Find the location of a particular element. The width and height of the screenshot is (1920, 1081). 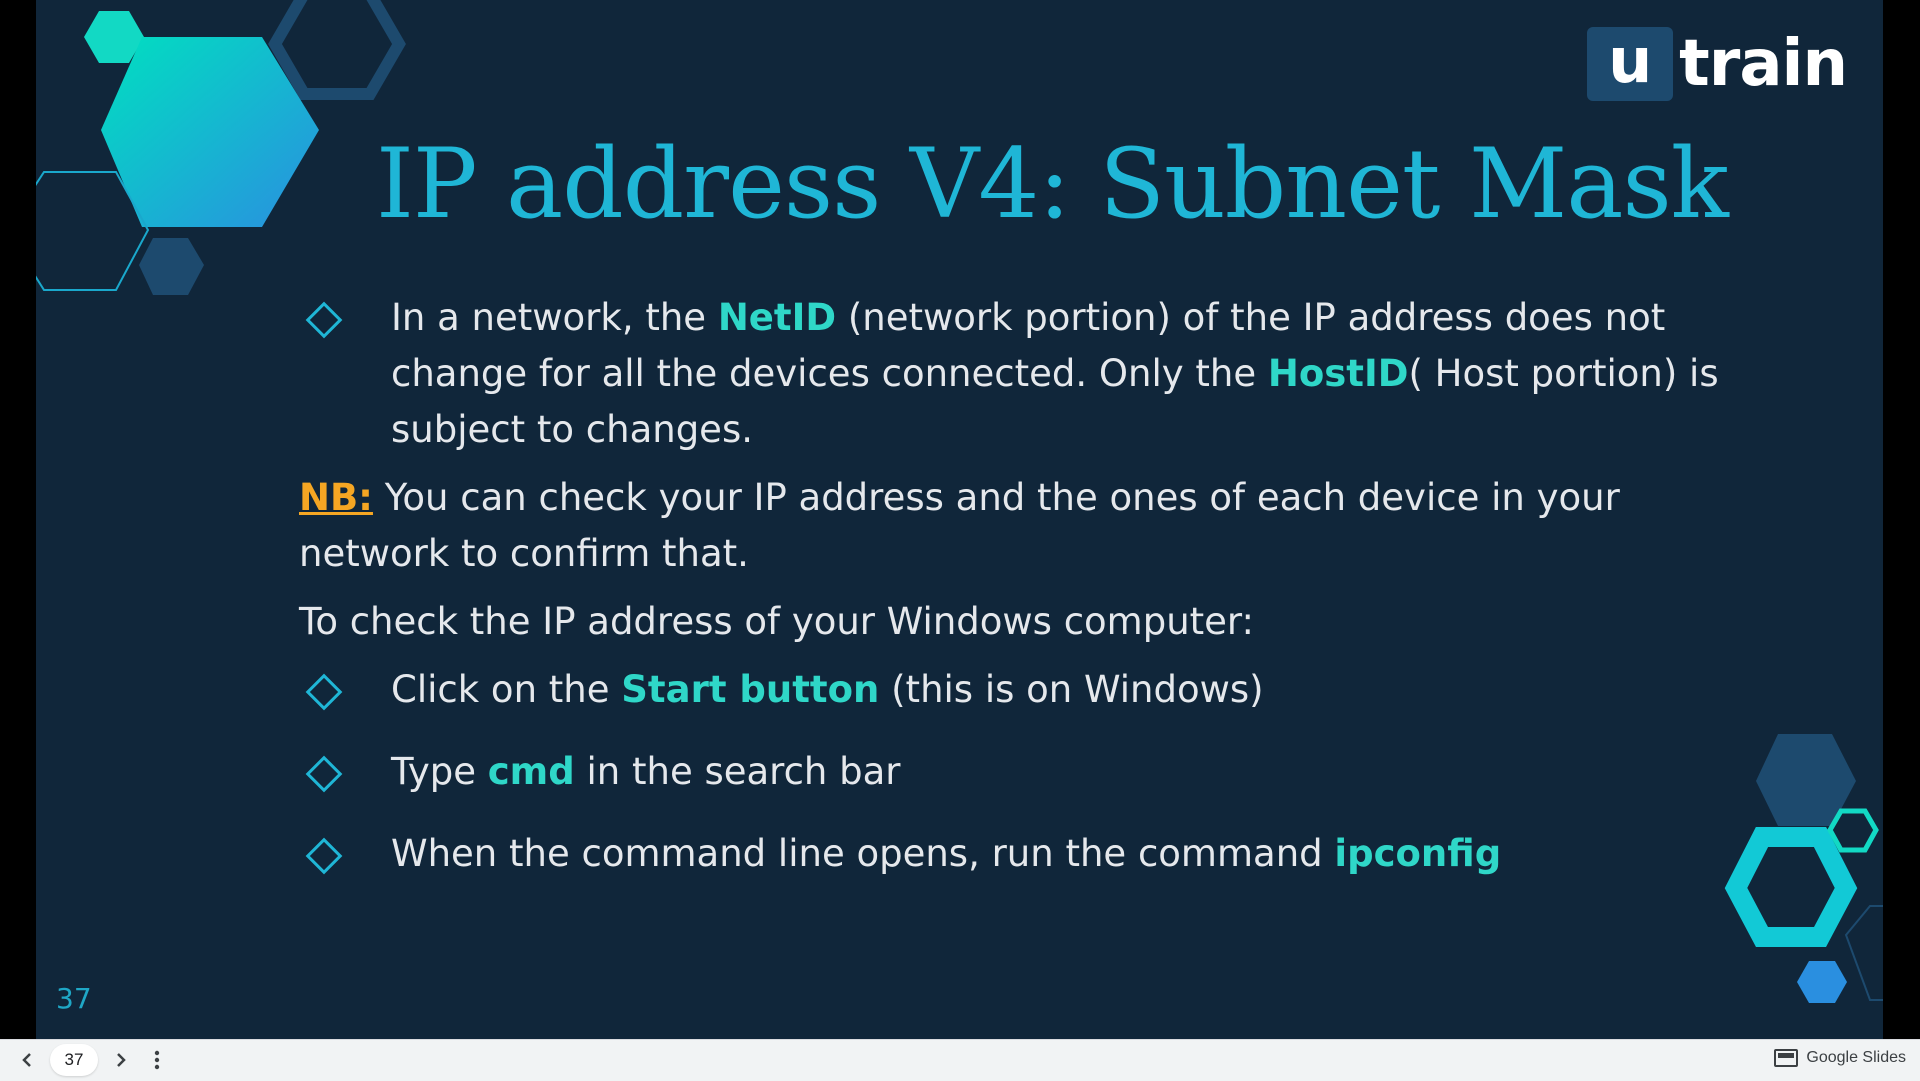

slide-title: IP address V4: Subnet Mask is located at coordinates (1052, 184).